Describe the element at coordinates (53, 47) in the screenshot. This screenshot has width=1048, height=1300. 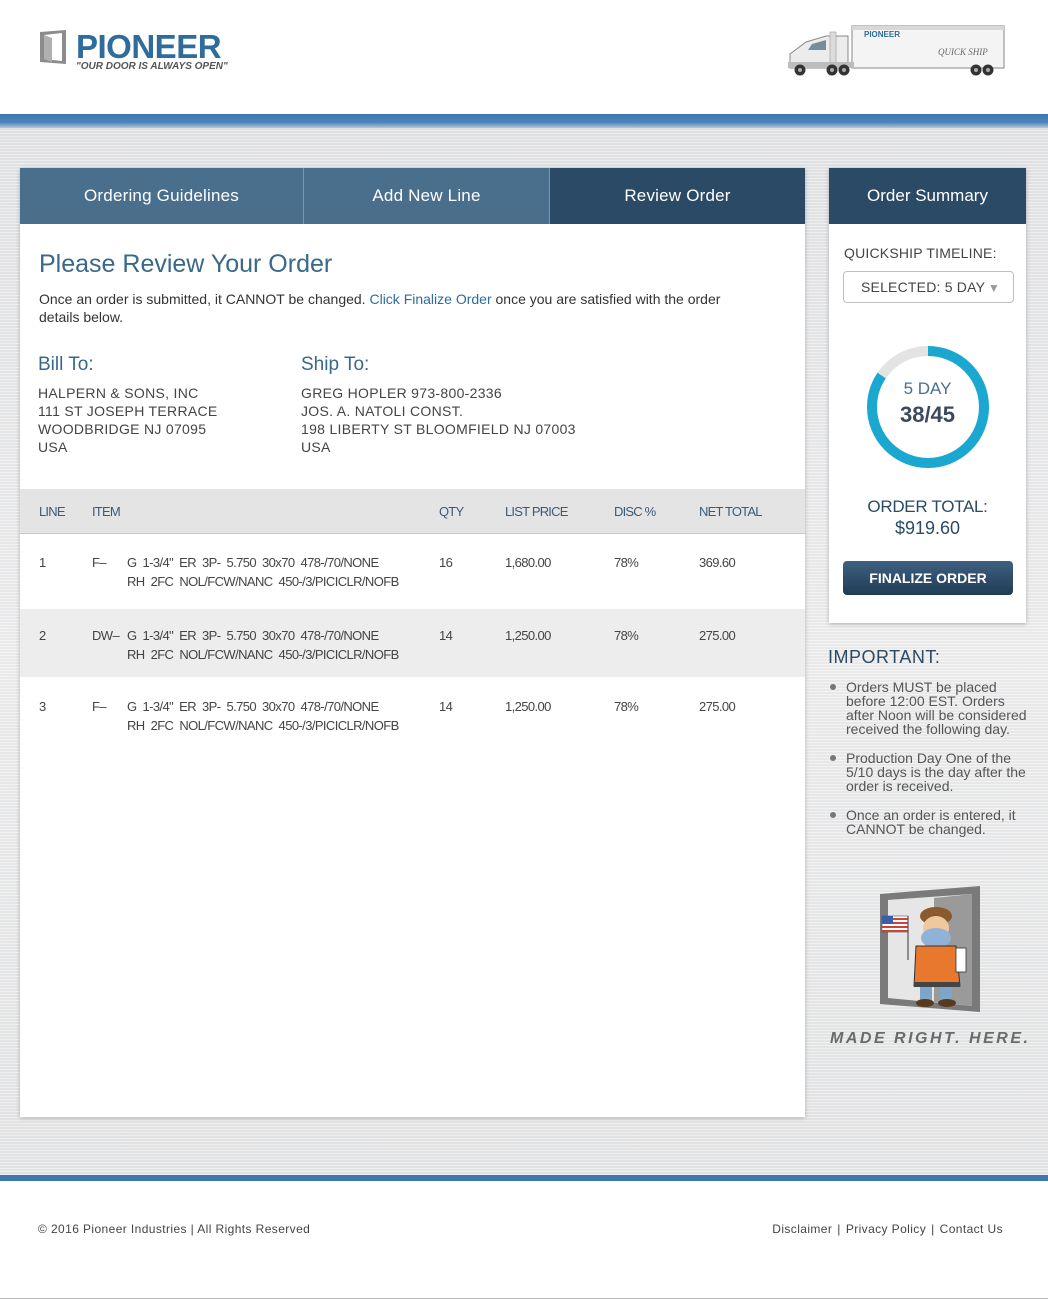
I see `door-logo-icon` at that location.